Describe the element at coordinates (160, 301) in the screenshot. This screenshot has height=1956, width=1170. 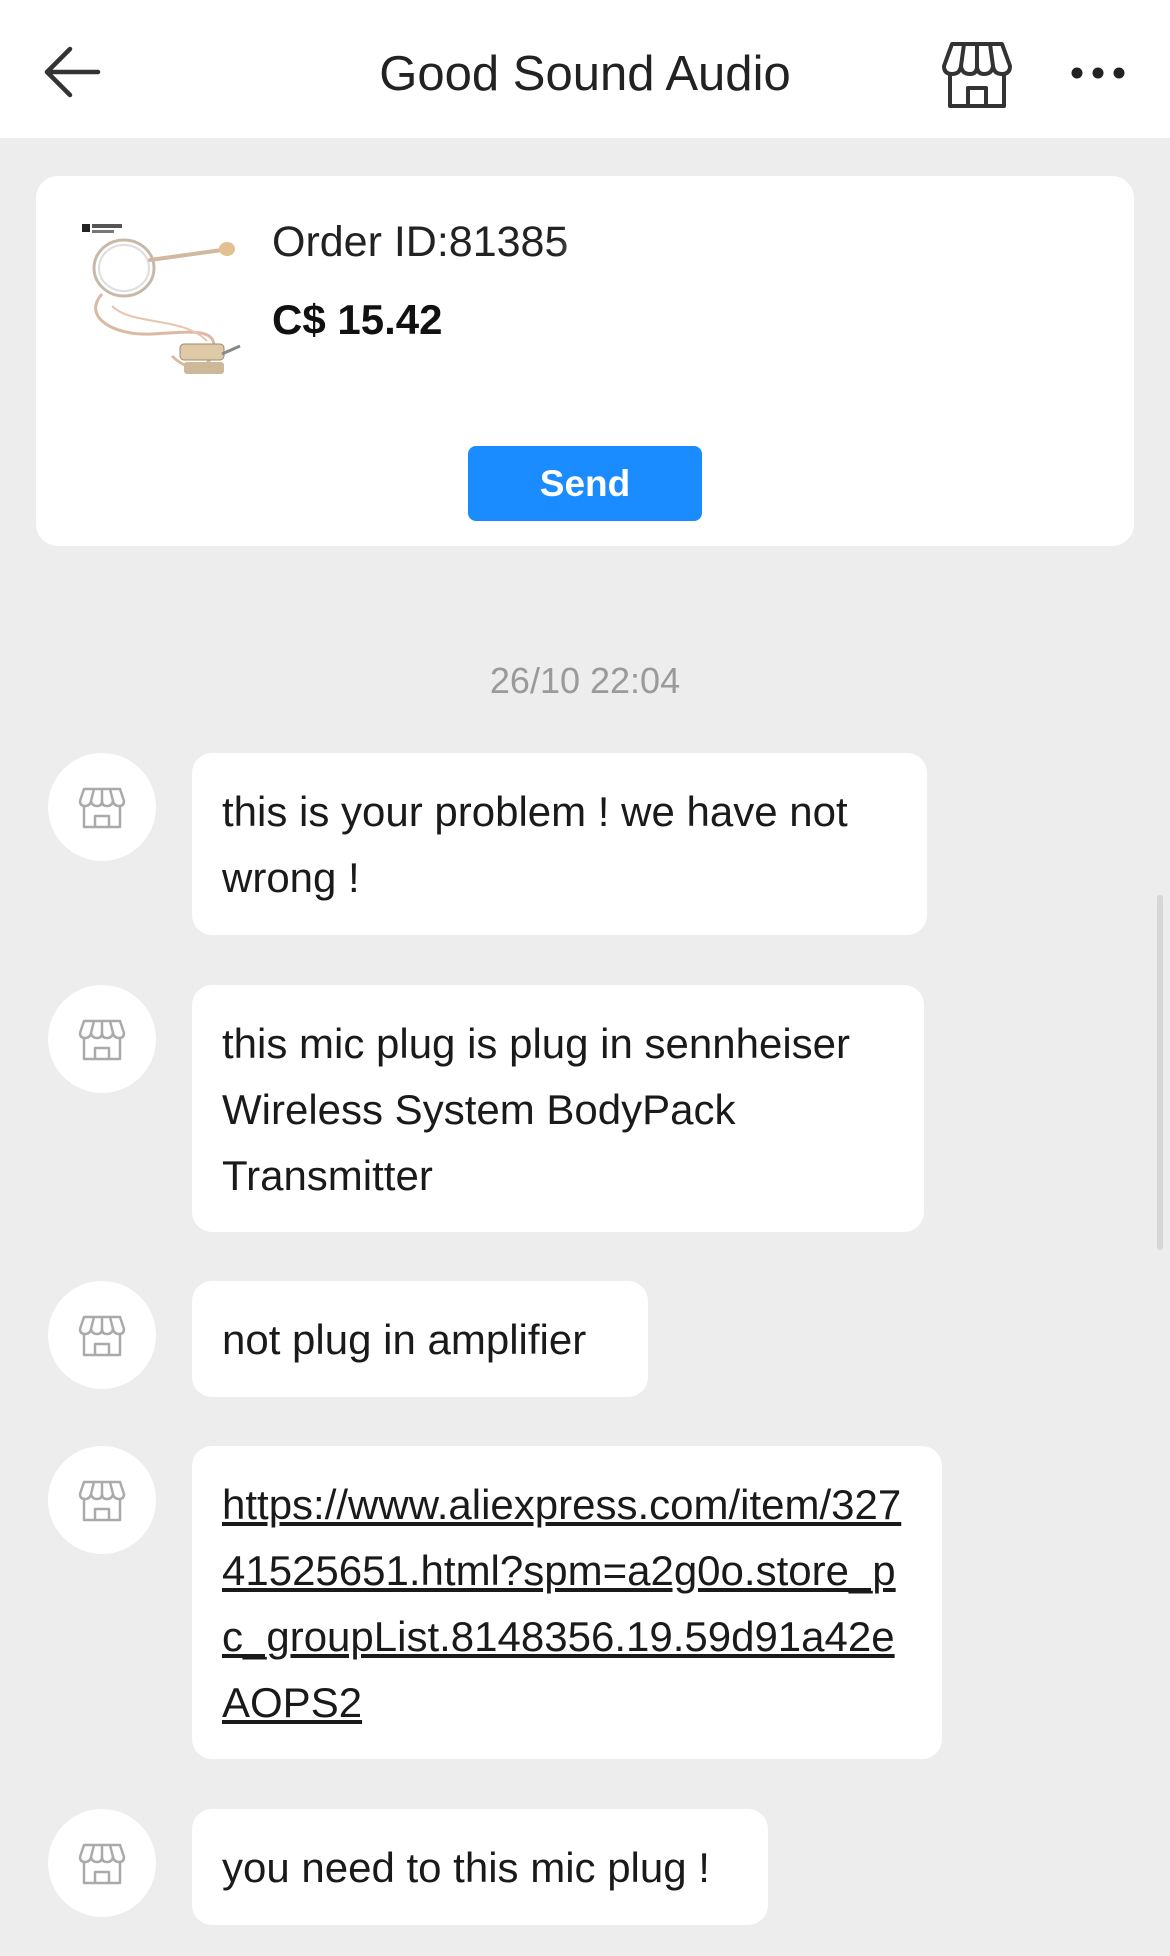
I see `product-image` at that location.